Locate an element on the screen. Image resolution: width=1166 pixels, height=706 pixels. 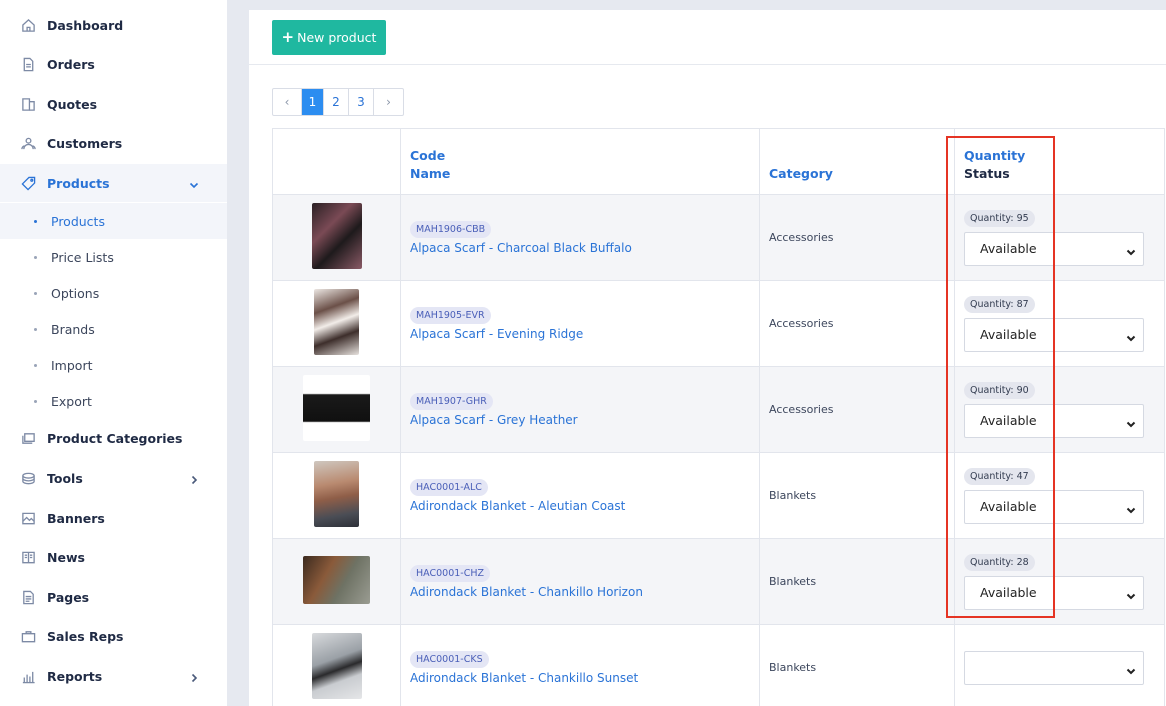
code-name-cell: MAH1905-EVR Alpaca Scarf - Evening Ridge is located at coordinates (580, 323).